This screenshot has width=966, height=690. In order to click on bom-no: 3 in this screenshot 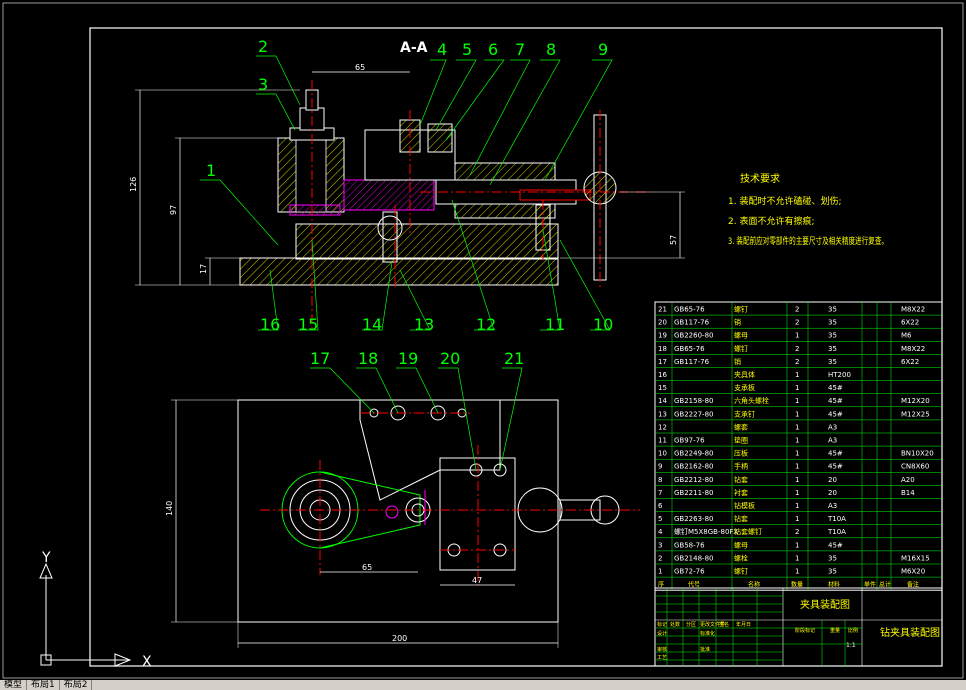, I will do `click(660, 545)`.